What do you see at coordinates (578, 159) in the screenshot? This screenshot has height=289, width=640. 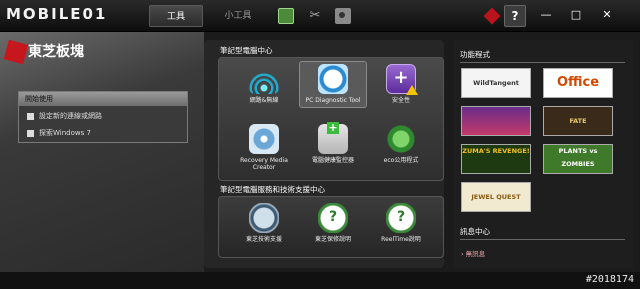 I see `game-plants-vs-zombies: PLANTS vs ZOMBIES` at bounding box center [578, 159].